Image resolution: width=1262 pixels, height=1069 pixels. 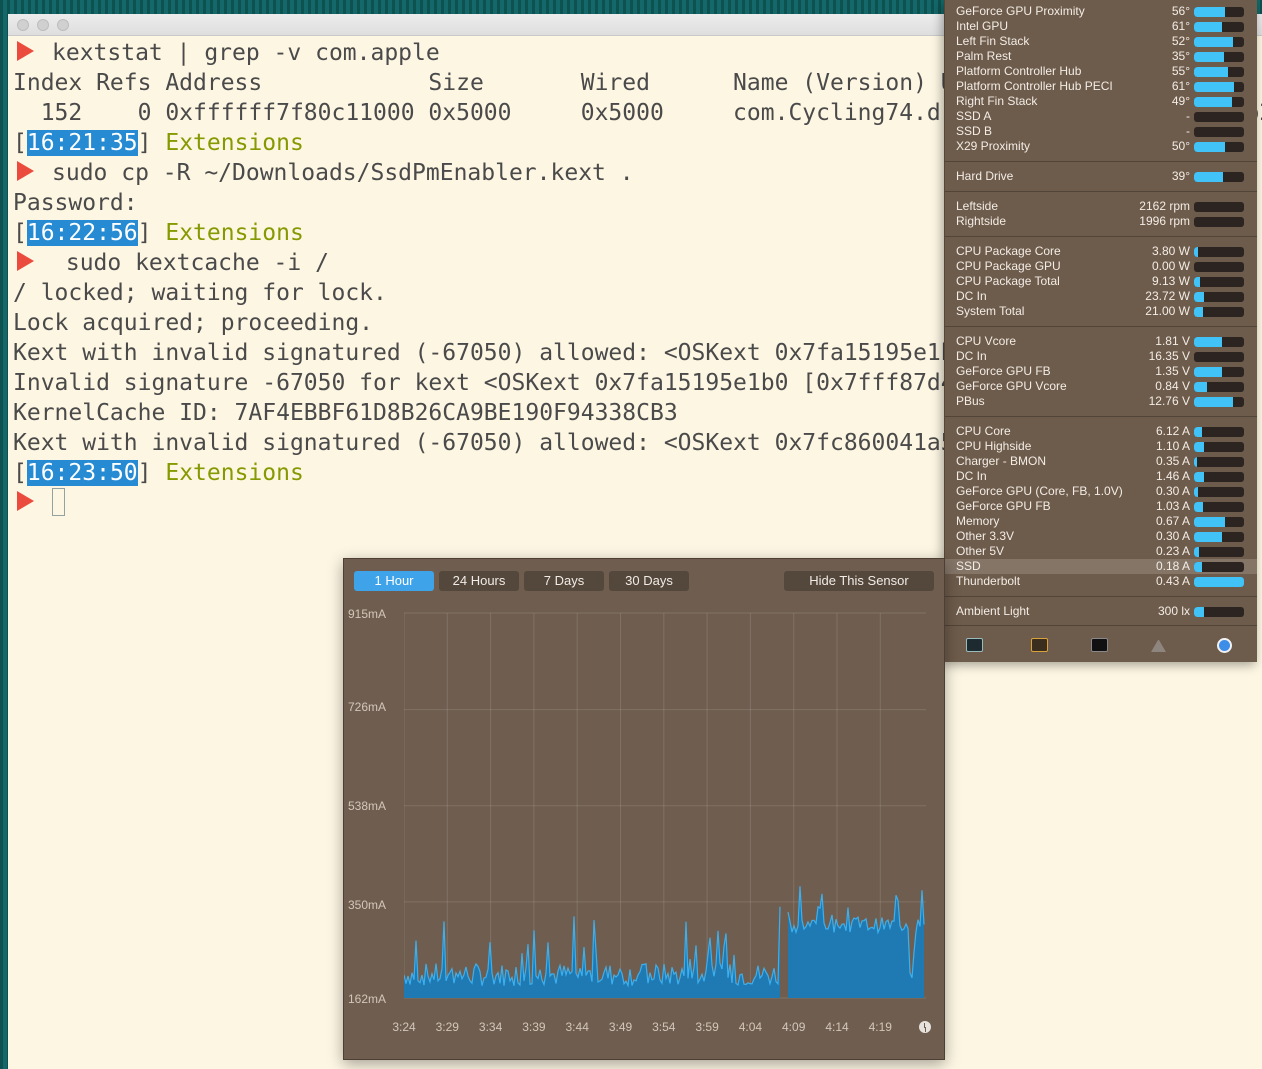 I want to click on prompt-timestamp: 16:22:56, so click(x=82, y=233).